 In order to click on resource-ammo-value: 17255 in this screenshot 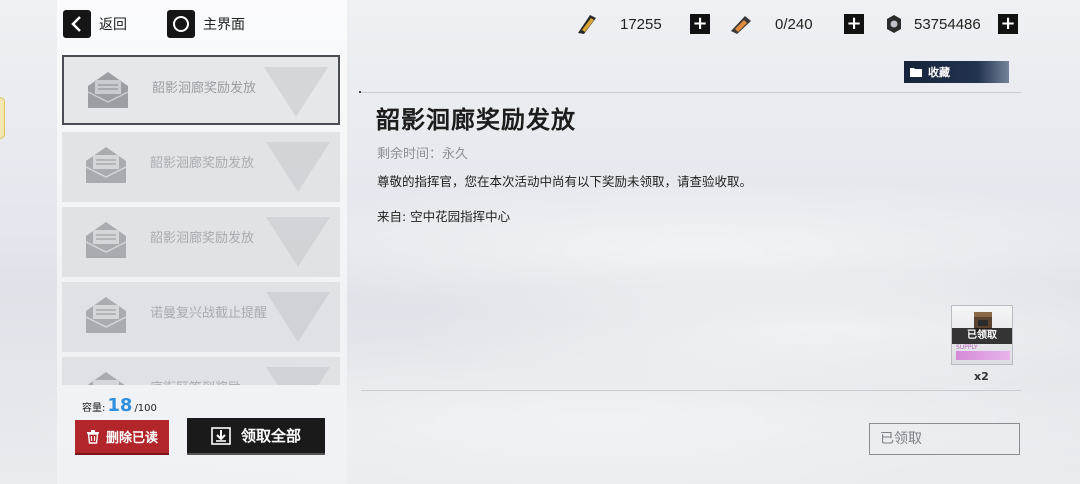, I will do `click(641, 24)`.